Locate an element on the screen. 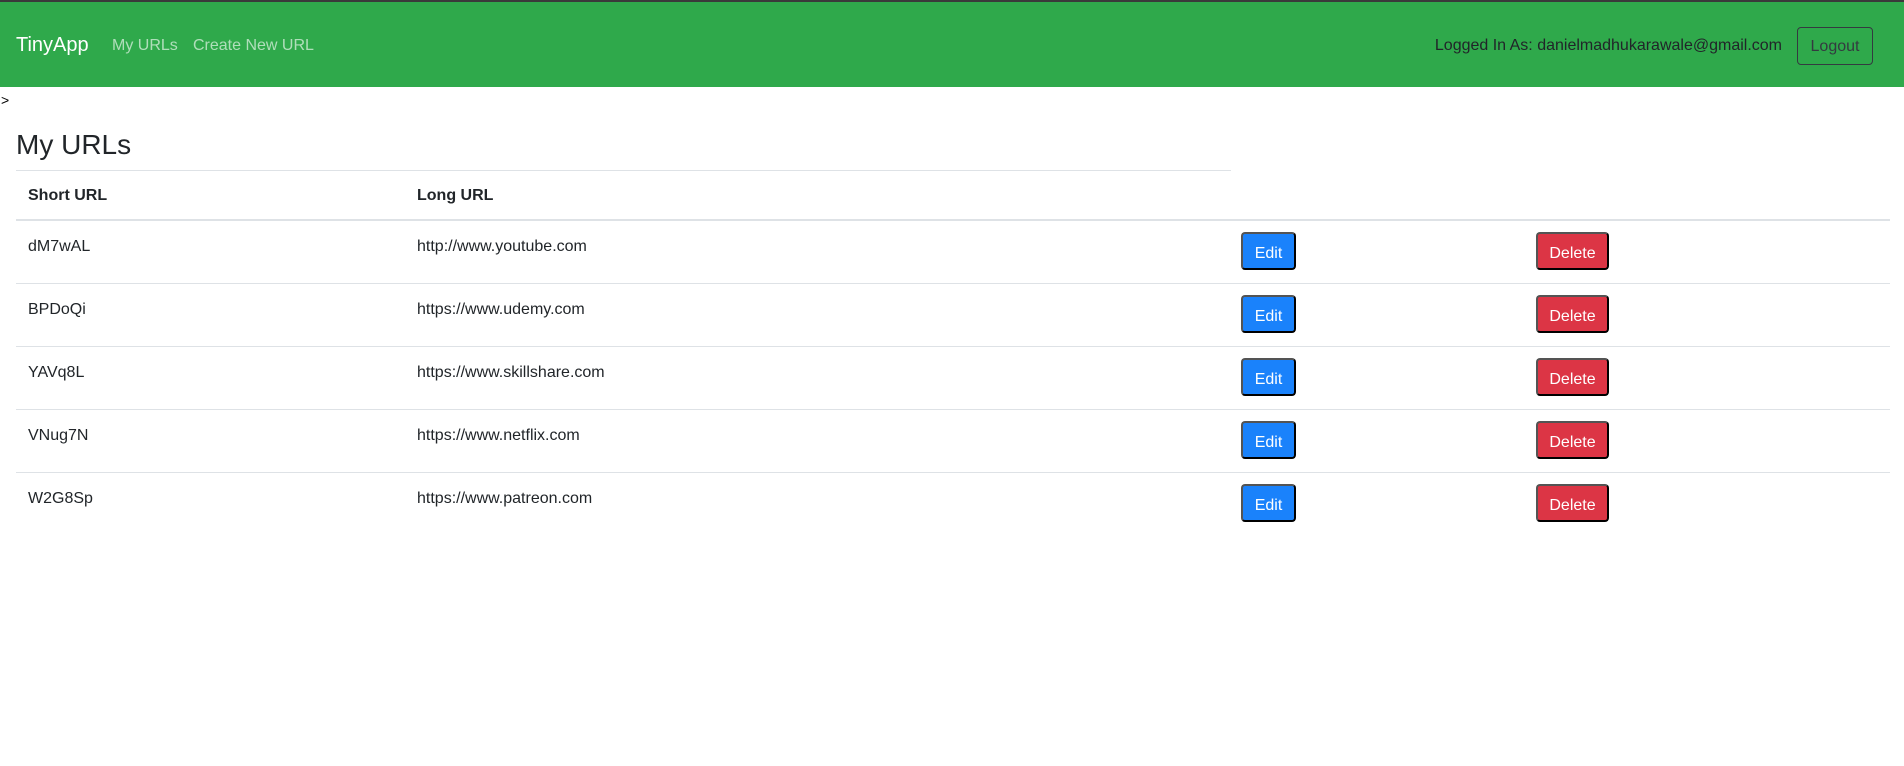  nav-link-create-new-url: Create New URL is located at coordinates (253, 46).